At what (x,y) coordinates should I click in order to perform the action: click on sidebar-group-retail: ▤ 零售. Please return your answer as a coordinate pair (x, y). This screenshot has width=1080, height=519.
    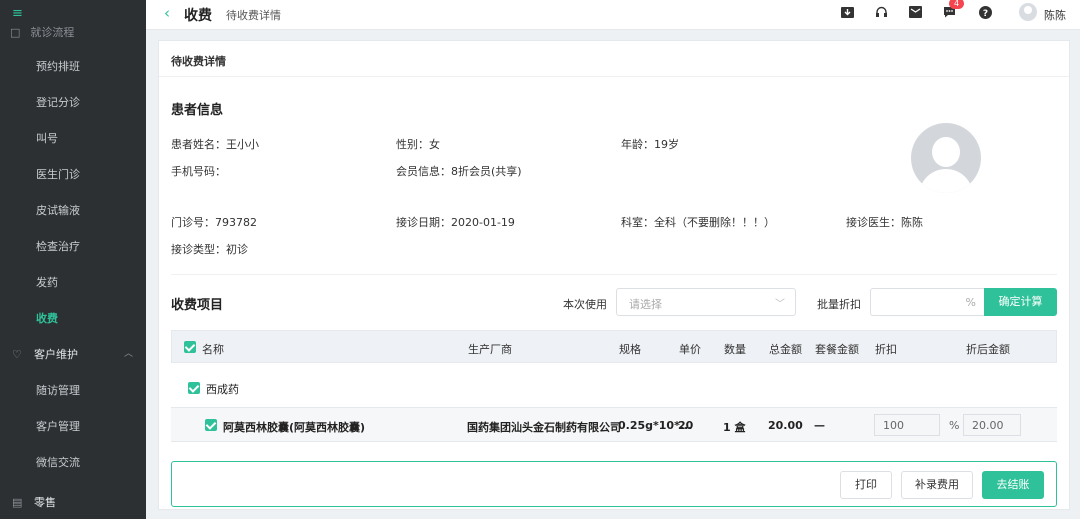
    Looking at the image, I should click on (34, 502).